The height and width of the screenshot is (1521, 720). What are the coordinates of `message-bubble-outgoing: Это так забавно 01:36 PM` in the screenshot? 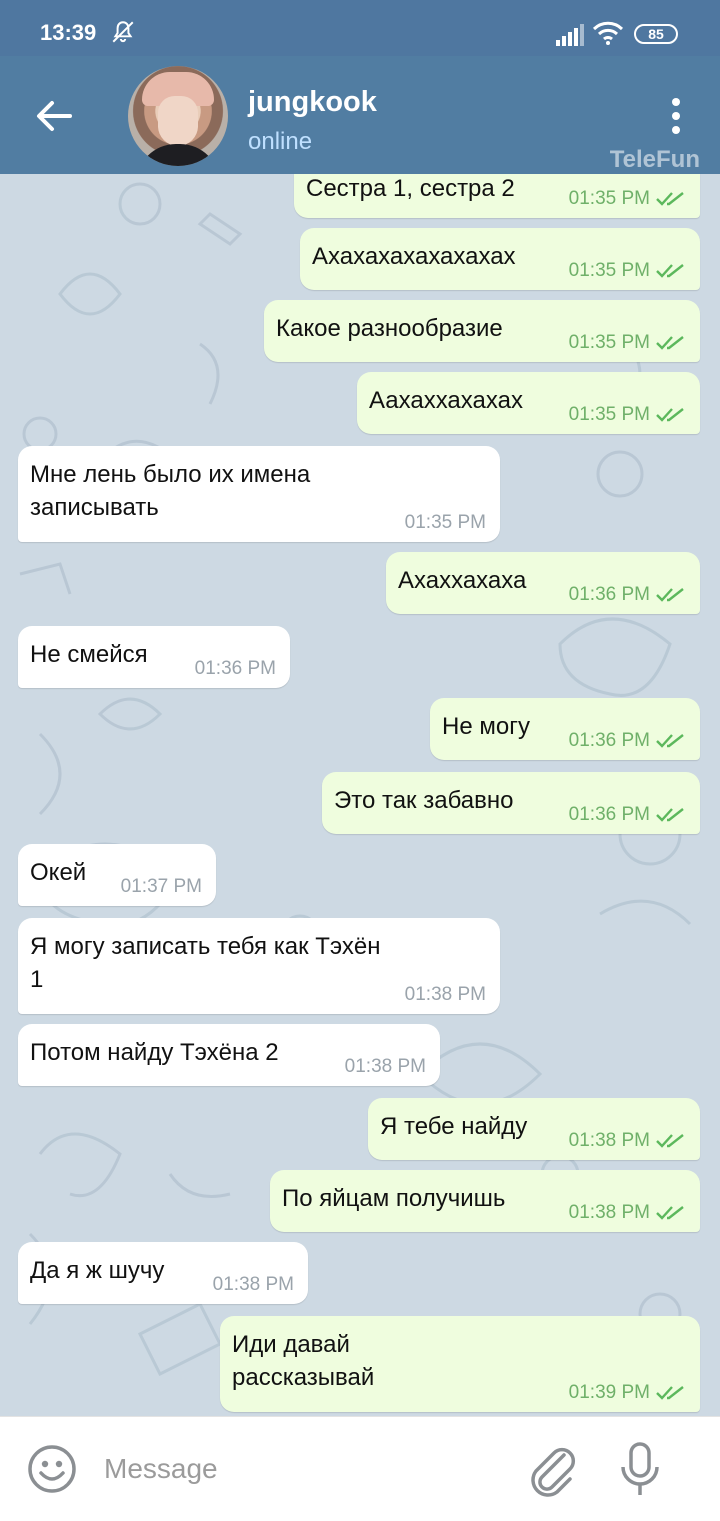 It's located at (511, 803).